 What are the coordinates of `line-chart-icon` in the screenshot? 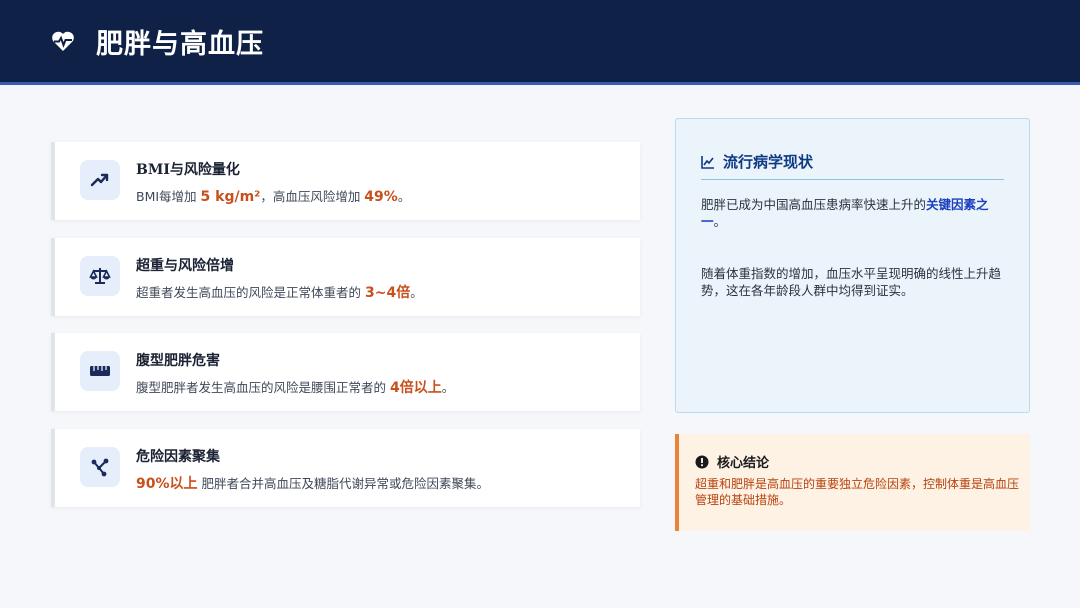 It's located at (707, 162).